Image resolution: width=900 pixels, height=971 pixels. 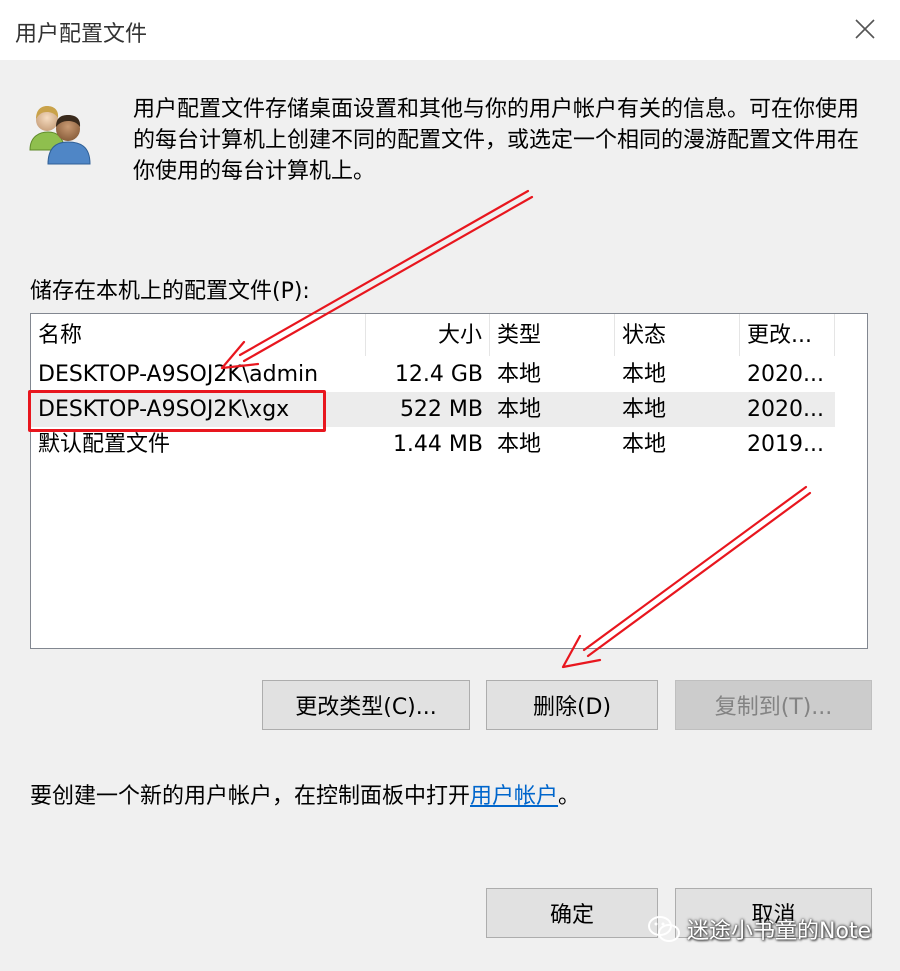 What do you see at coordinates (438, 374) in the screenshot?
I see `profile-size: 12.4 GB` at bounding box center [438, 374].